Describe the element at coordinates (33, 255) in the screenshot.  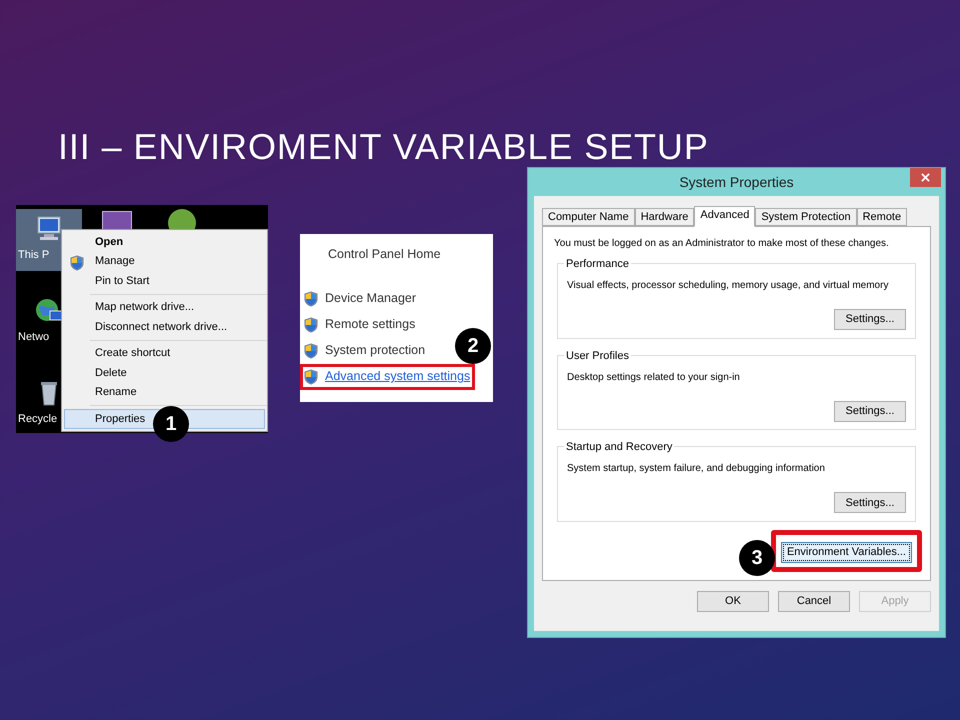
I see `desktop-icon-label: This P` at that location.